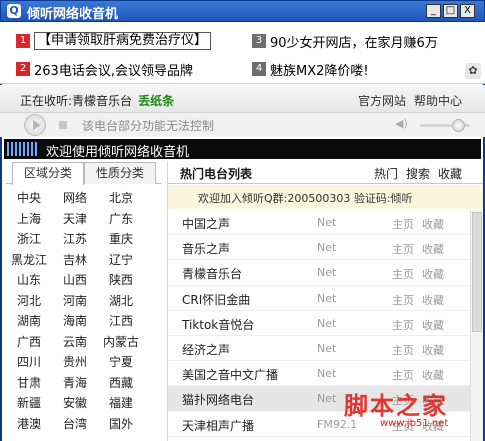 Image resolution: width=485 pixels, height=441 pixels. I want to click on ad-link-2: 2 263电话会议,会议领导品牌, so click(104, 69).